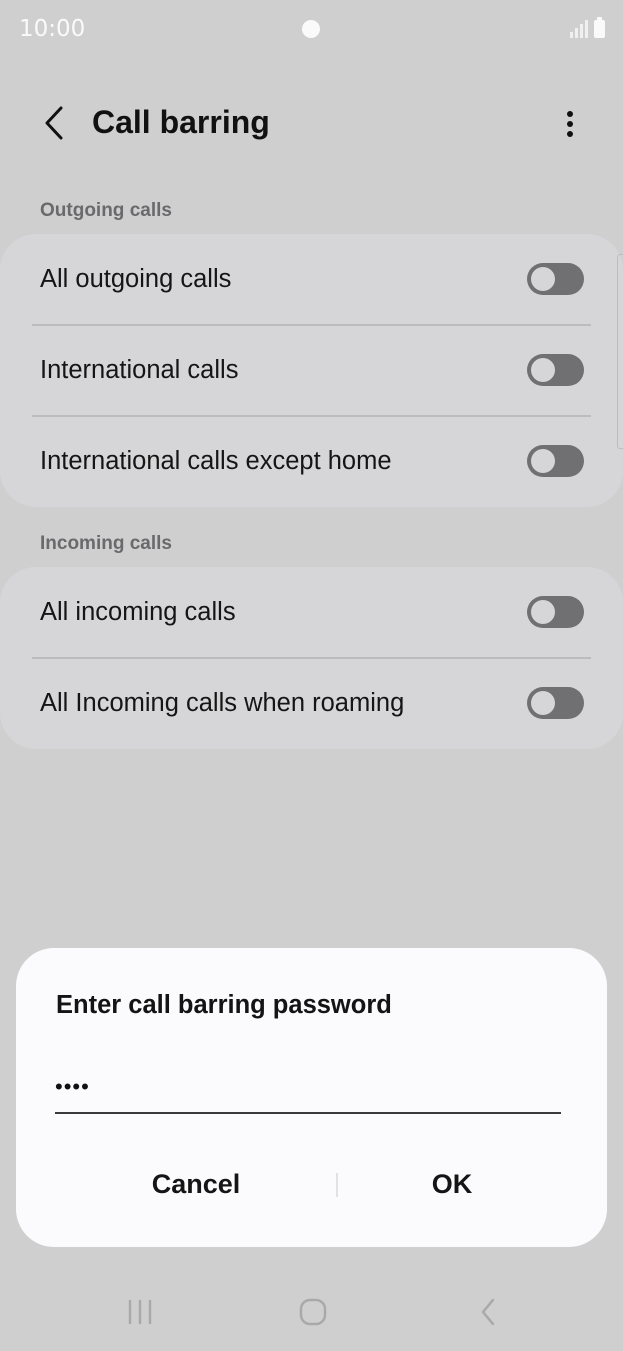  I want to click on home-button, so click(313, 1312).